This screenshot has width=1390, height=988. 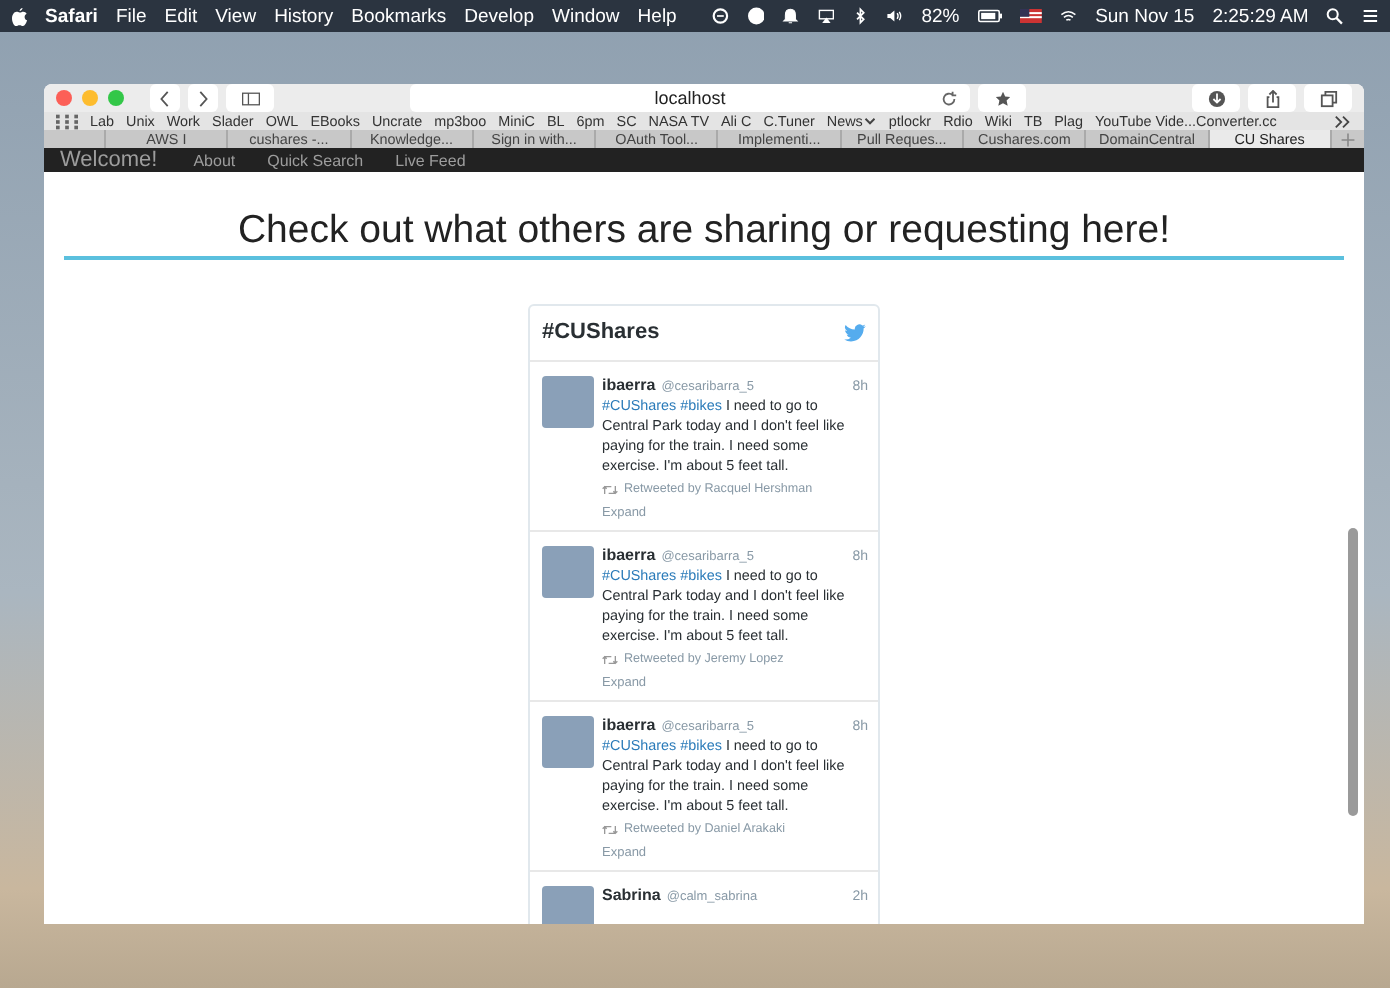 I want to click on back-button, so click(x=165, y=98).